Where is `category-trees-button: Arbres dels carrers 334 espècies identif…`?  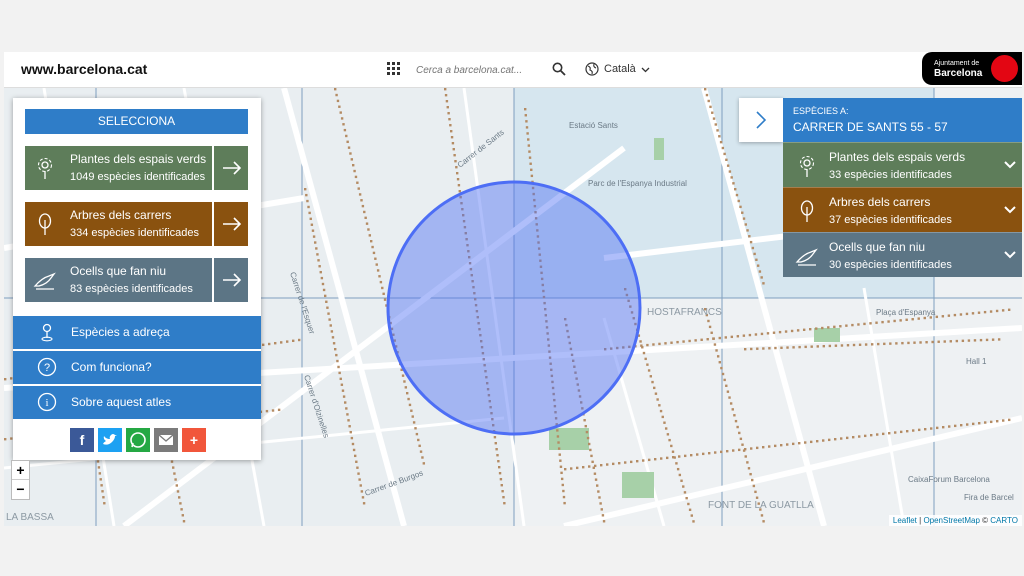
category-trees-button: Arbres dels carrers 334 espècies identif… is located at coordinates (136, 224).